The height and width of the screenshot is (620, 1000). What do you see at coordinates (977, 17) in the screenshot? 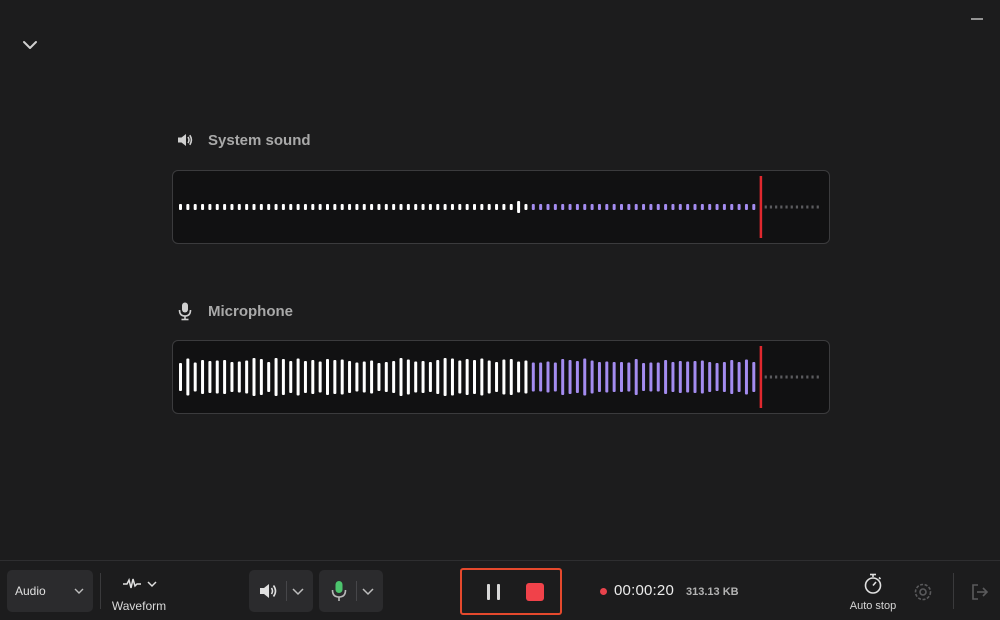
I see `minimize-button` at bounding box center [977, 17].